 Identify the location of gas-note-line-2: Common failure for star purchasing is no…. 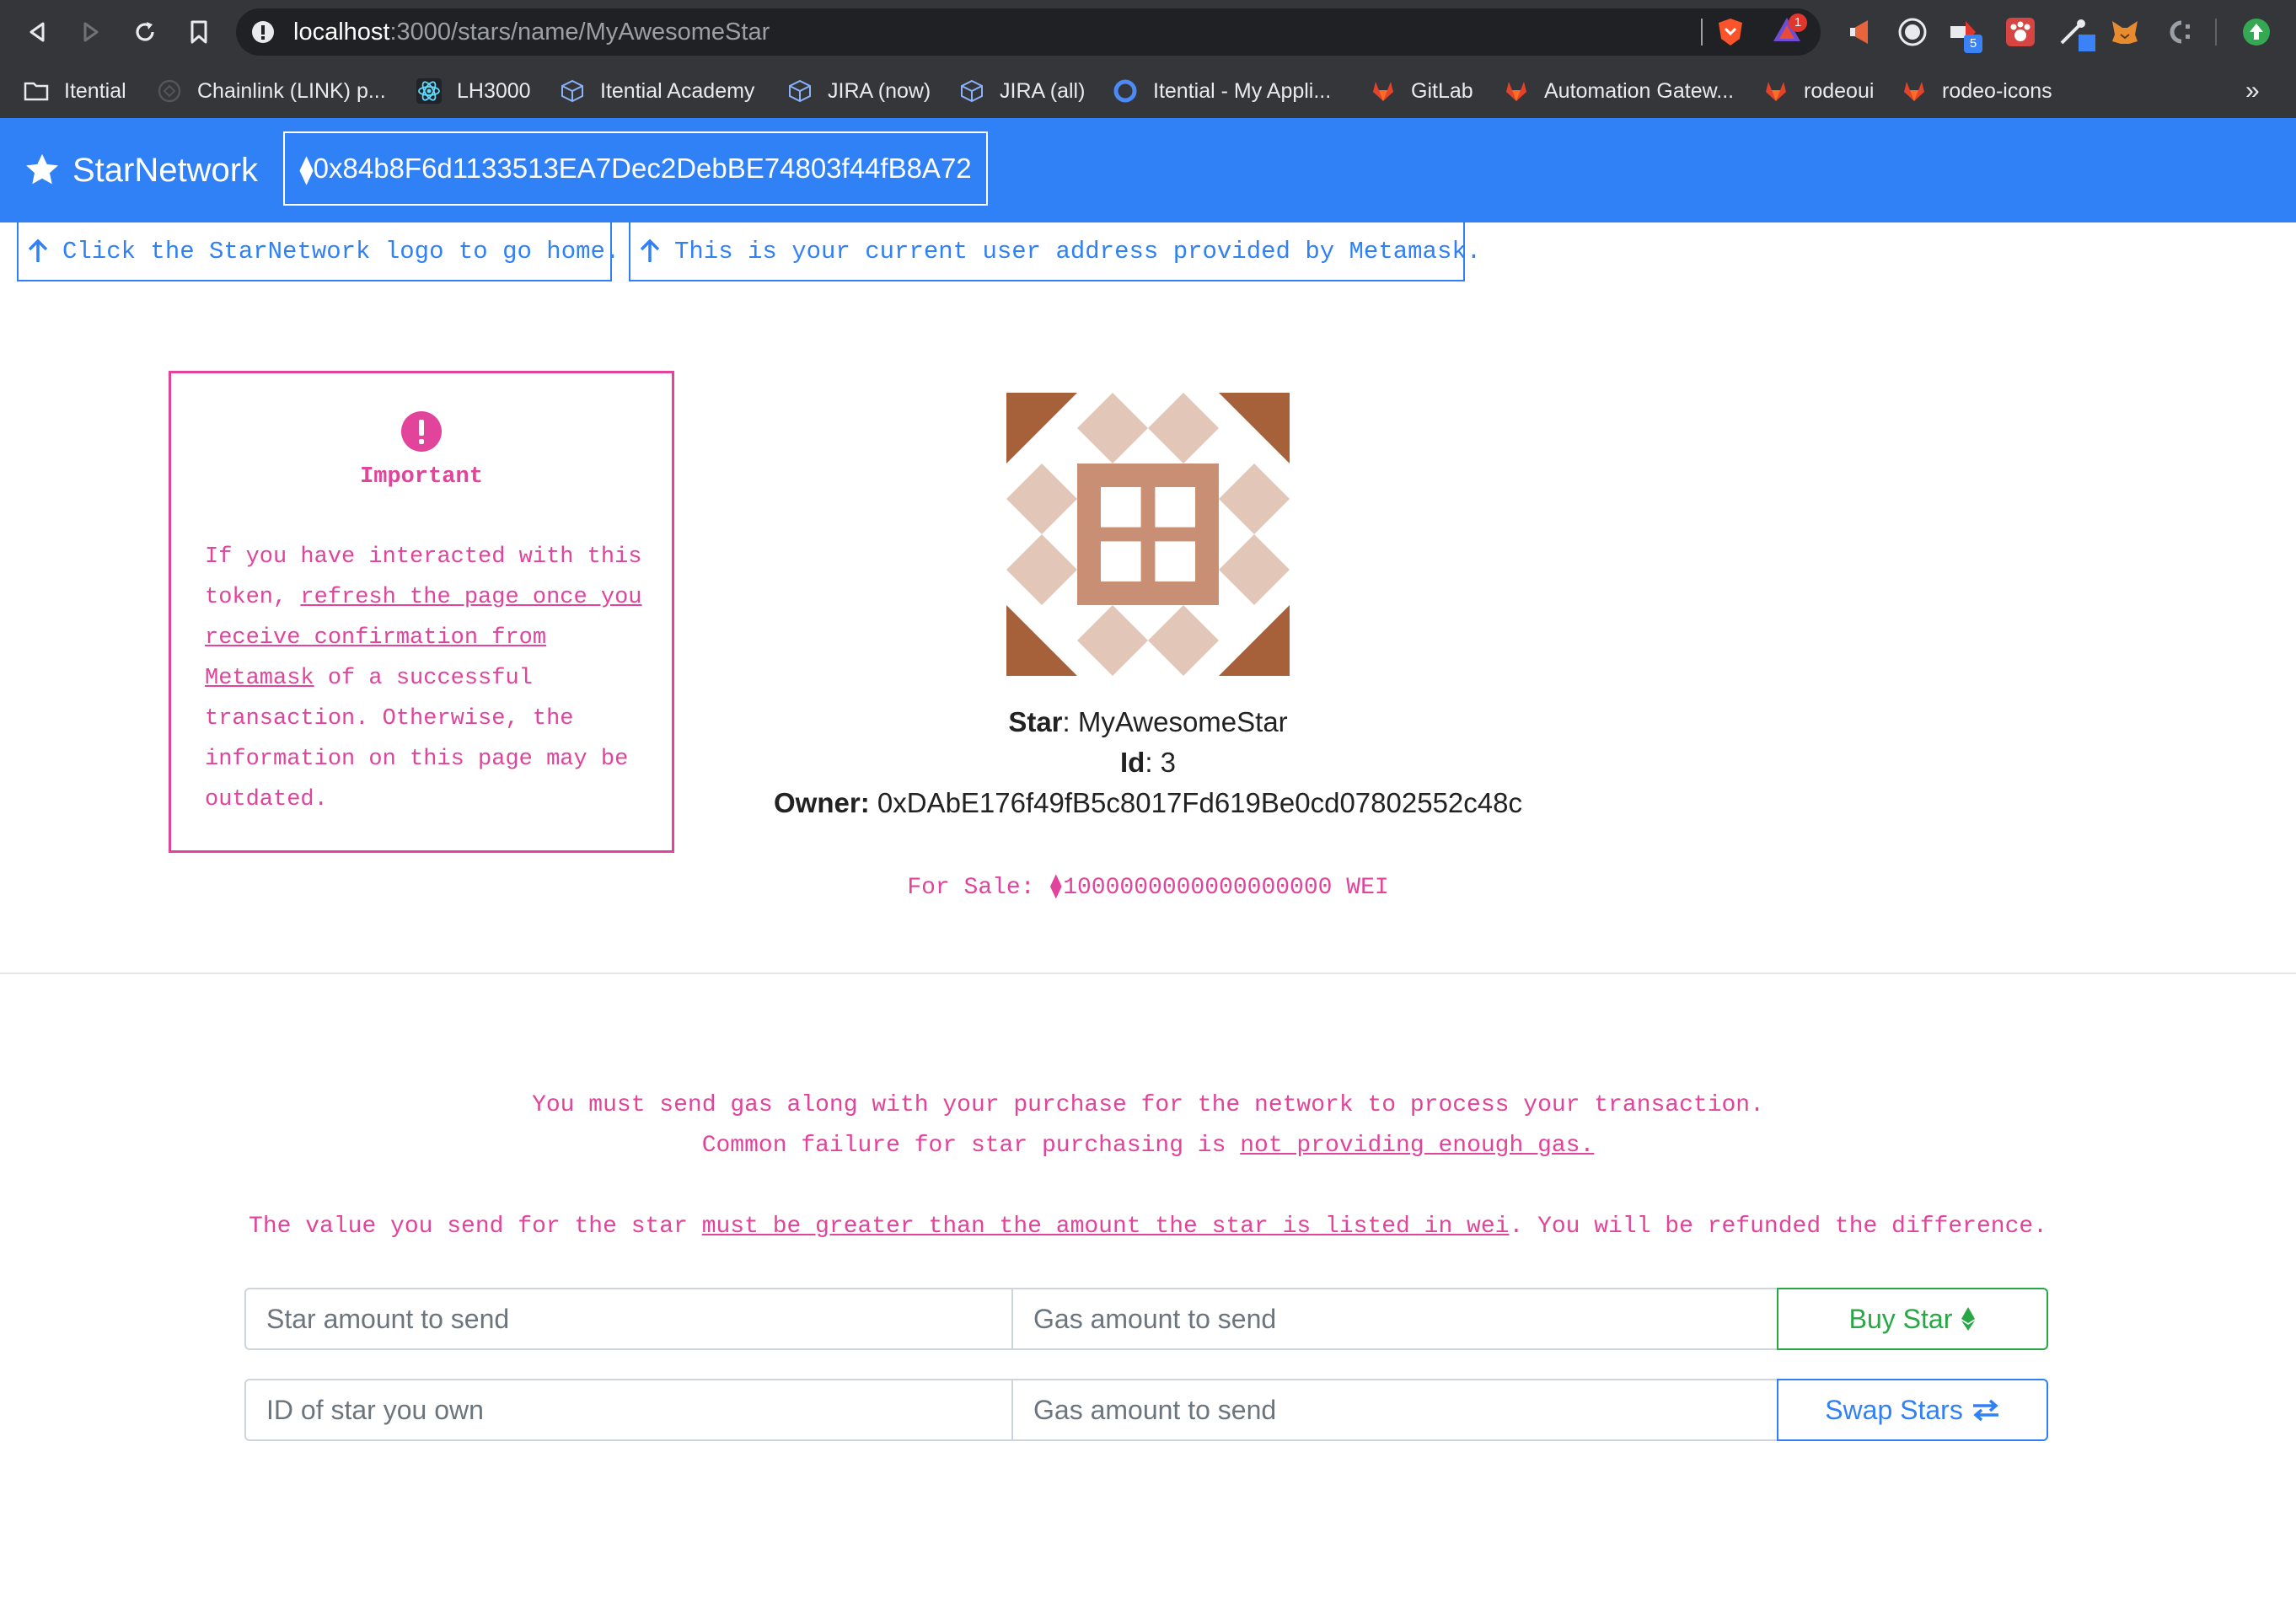
(1148, 1146).